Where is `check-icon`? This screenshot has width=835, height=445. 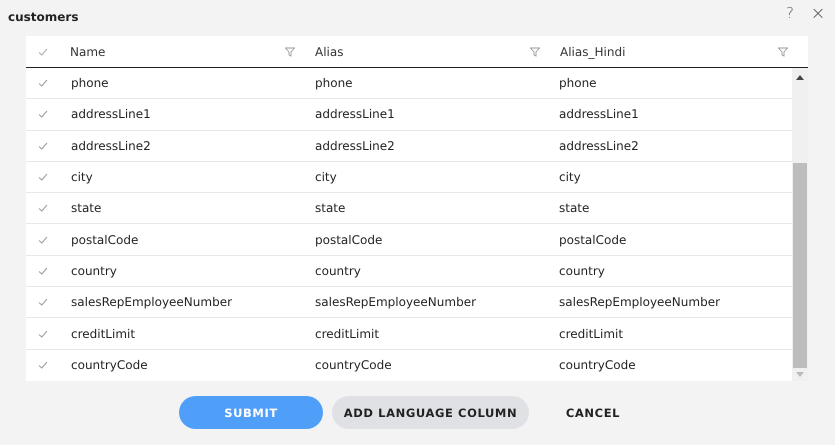
check-icon is located at coordinates (43, 52).